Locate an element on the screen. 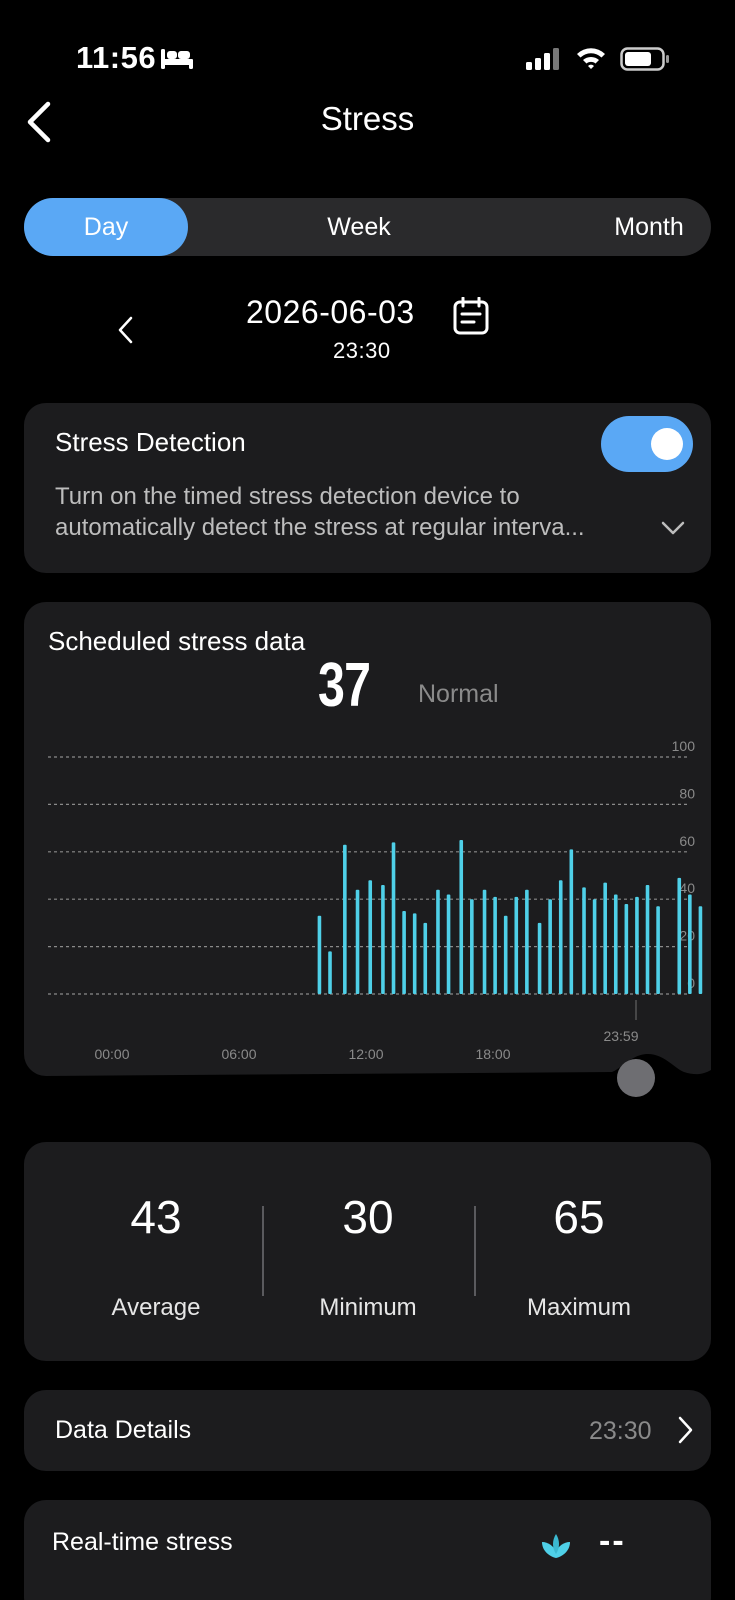  data-details-row: Data Details 23:30 is located at coordinates (367, 1430).